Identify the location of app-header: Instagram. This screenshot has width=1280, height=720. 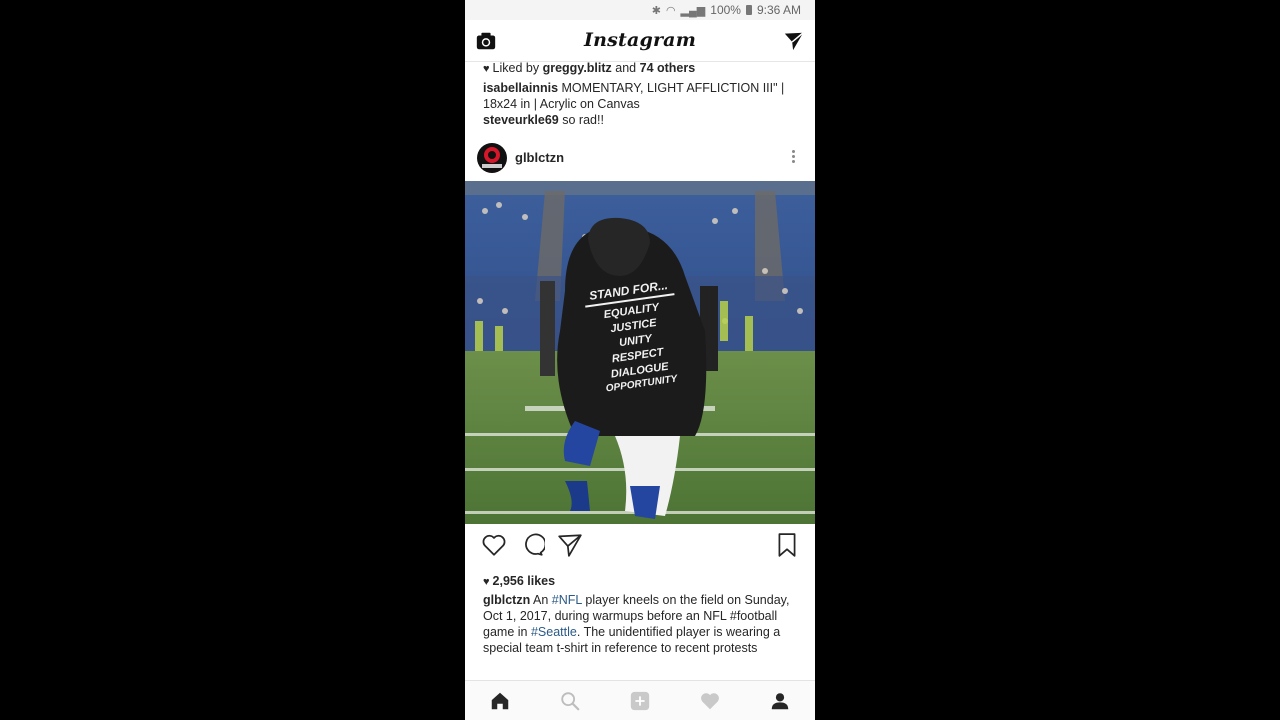
(640, 41).